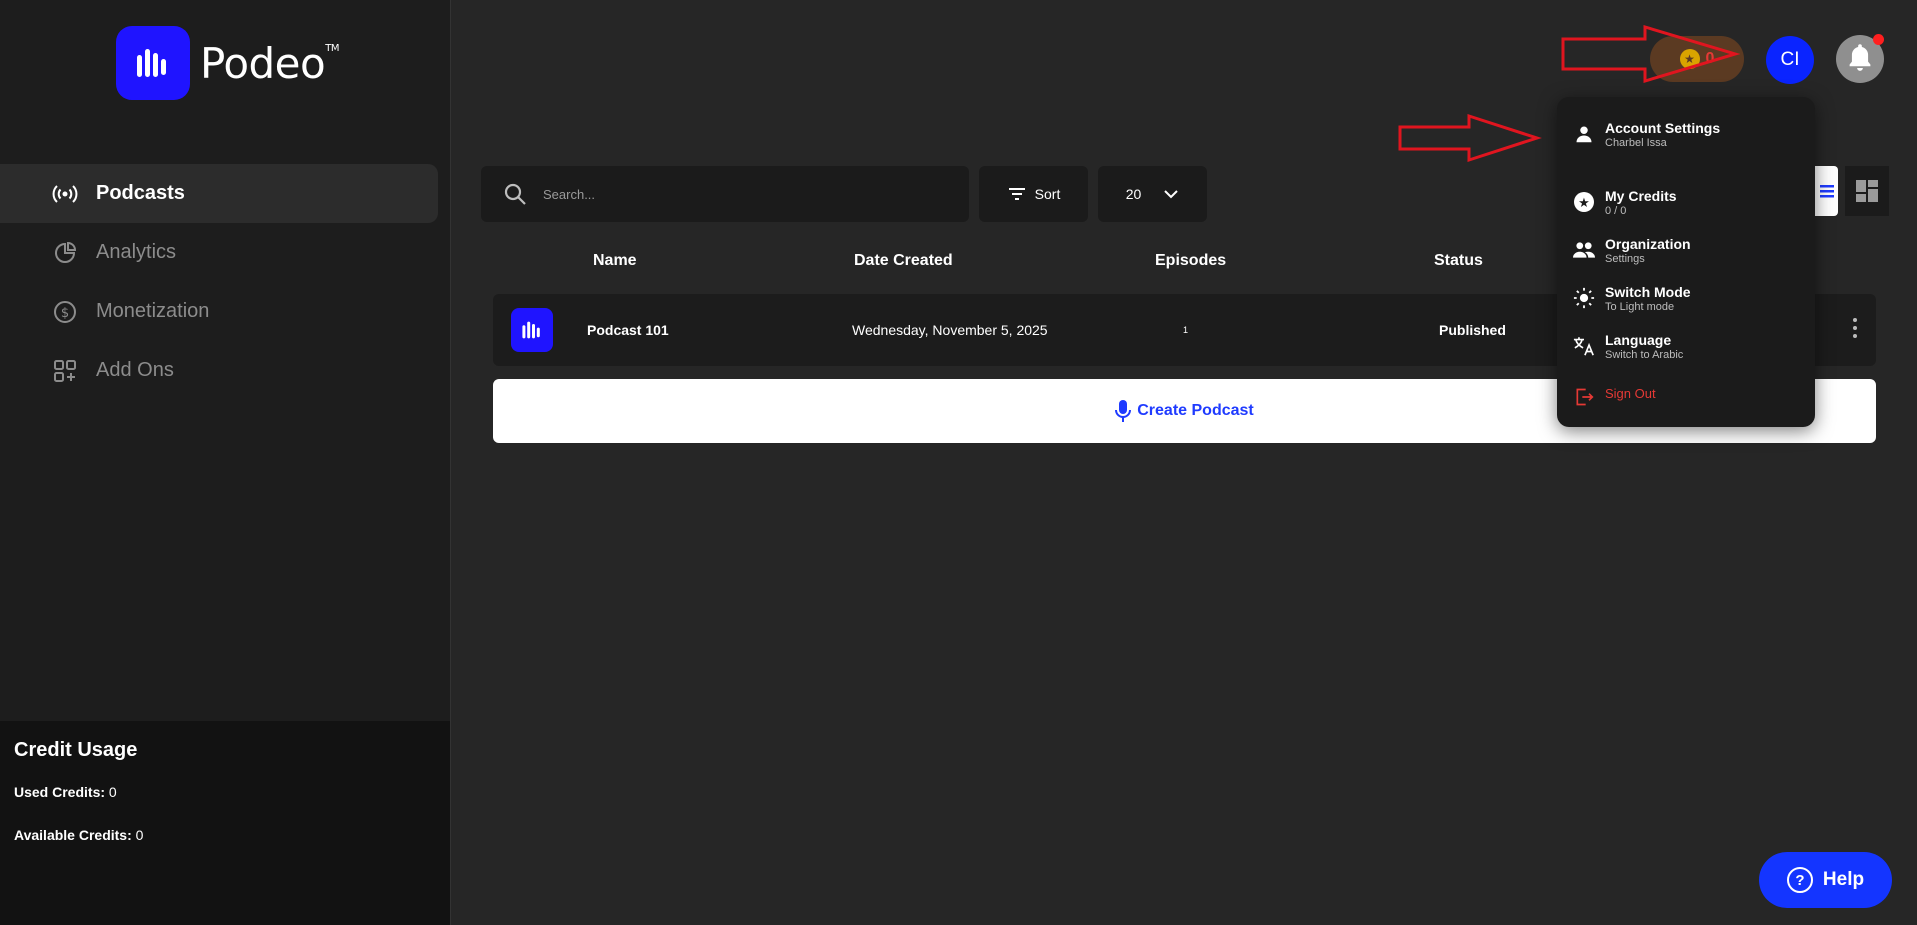 The height and width of the screenshot is (925, 1917). Describe the element at coordinates (1017, 194) in the screenshot. I see `filter-icon` at that location.